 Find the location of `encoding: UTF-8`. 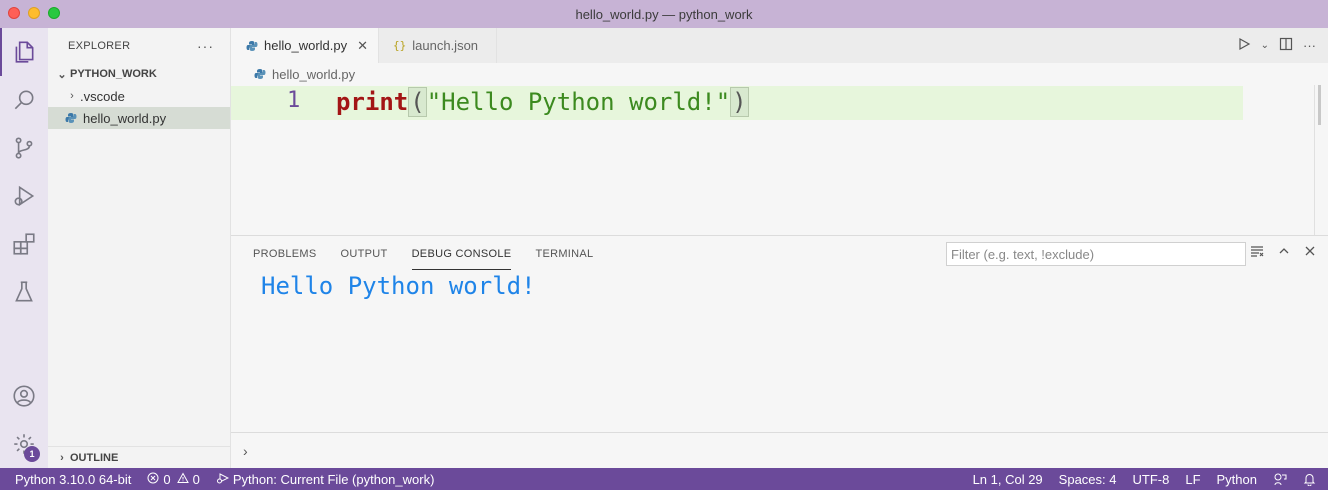

encoding: UTF-8 is located at coordinates (1151, 479).